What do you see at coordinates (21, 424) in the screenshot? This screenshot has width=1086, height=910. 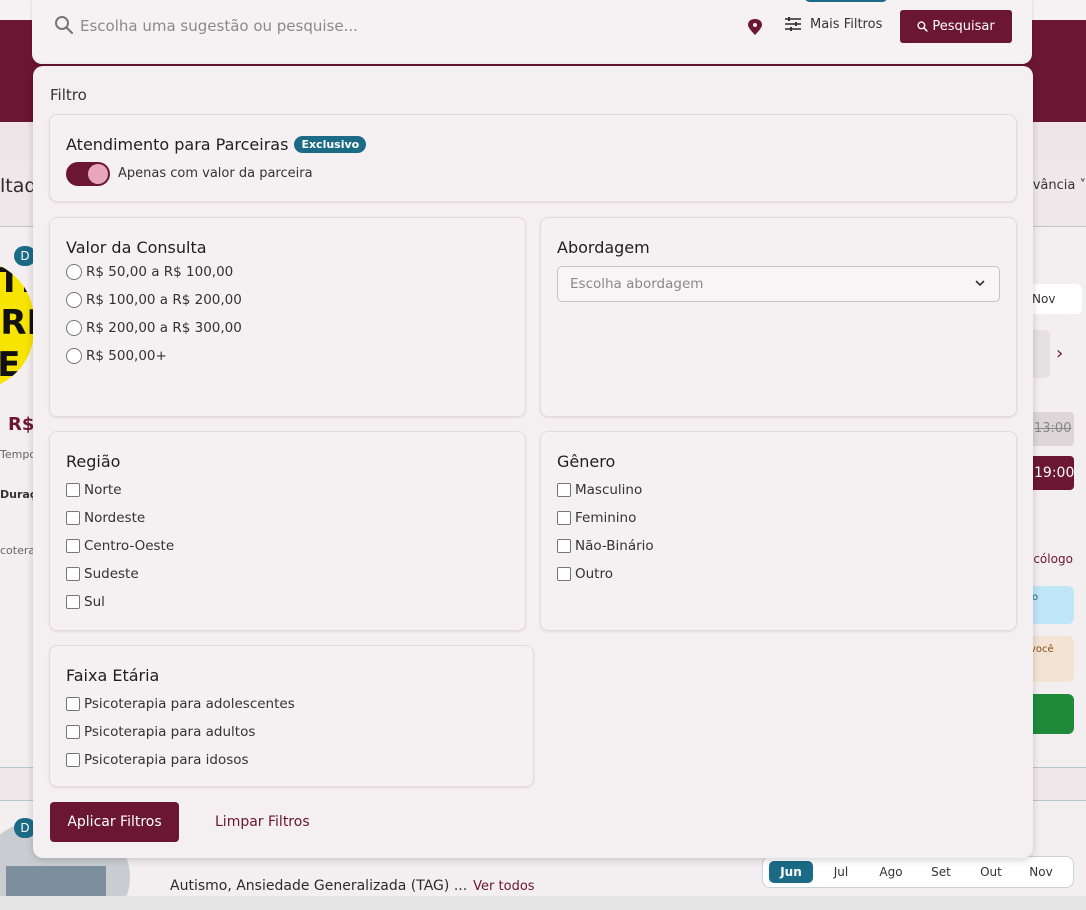 I see `price: R$` at bounding box center [21, 424].